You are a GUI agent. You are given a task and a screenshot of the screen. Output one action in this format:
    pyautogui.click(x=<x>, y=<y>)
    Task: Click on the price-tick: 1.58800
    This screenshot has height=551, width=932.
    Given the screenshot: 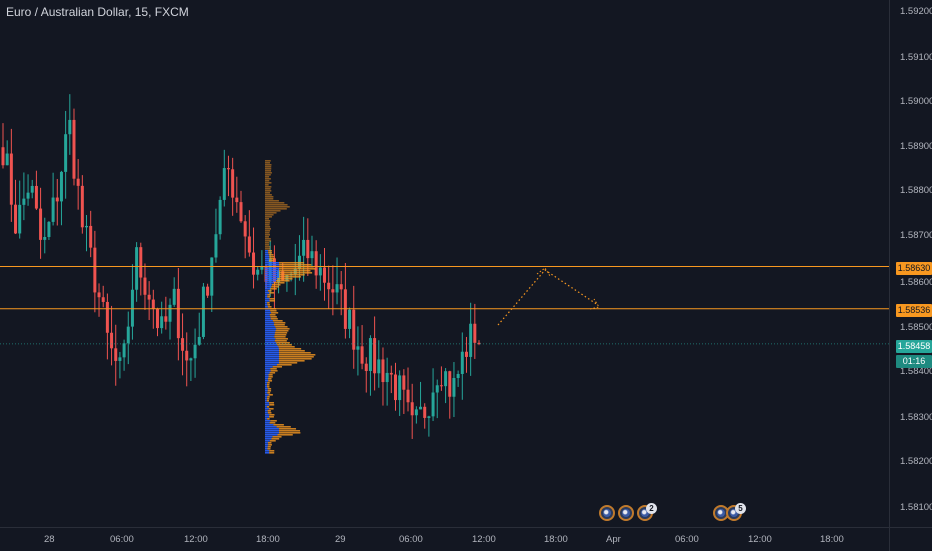 What is the action you would take?
    pyautogui.click(x=916, y=190)
    